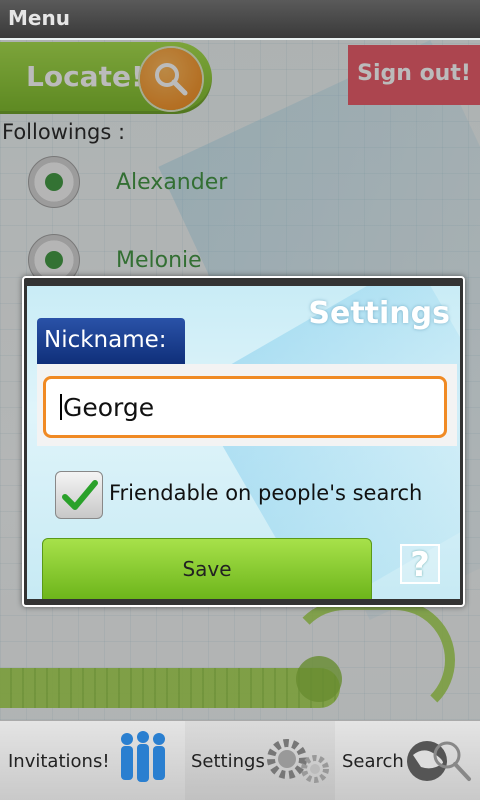 This screenshot has height=800, width=480. I want to click on save-button: Save, so click(207, 568).